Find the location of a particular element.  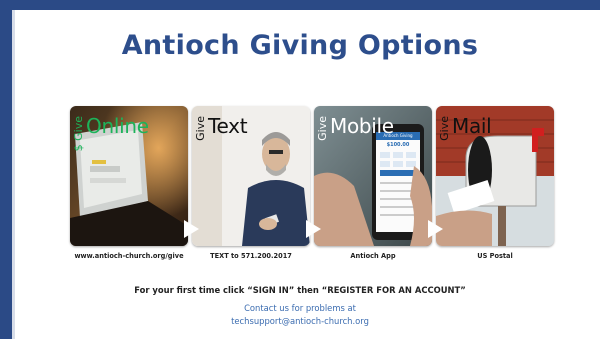

option-mobile-tile: Antioch Giving $100.00 Give Mobile is located at coordinates (373, 176).